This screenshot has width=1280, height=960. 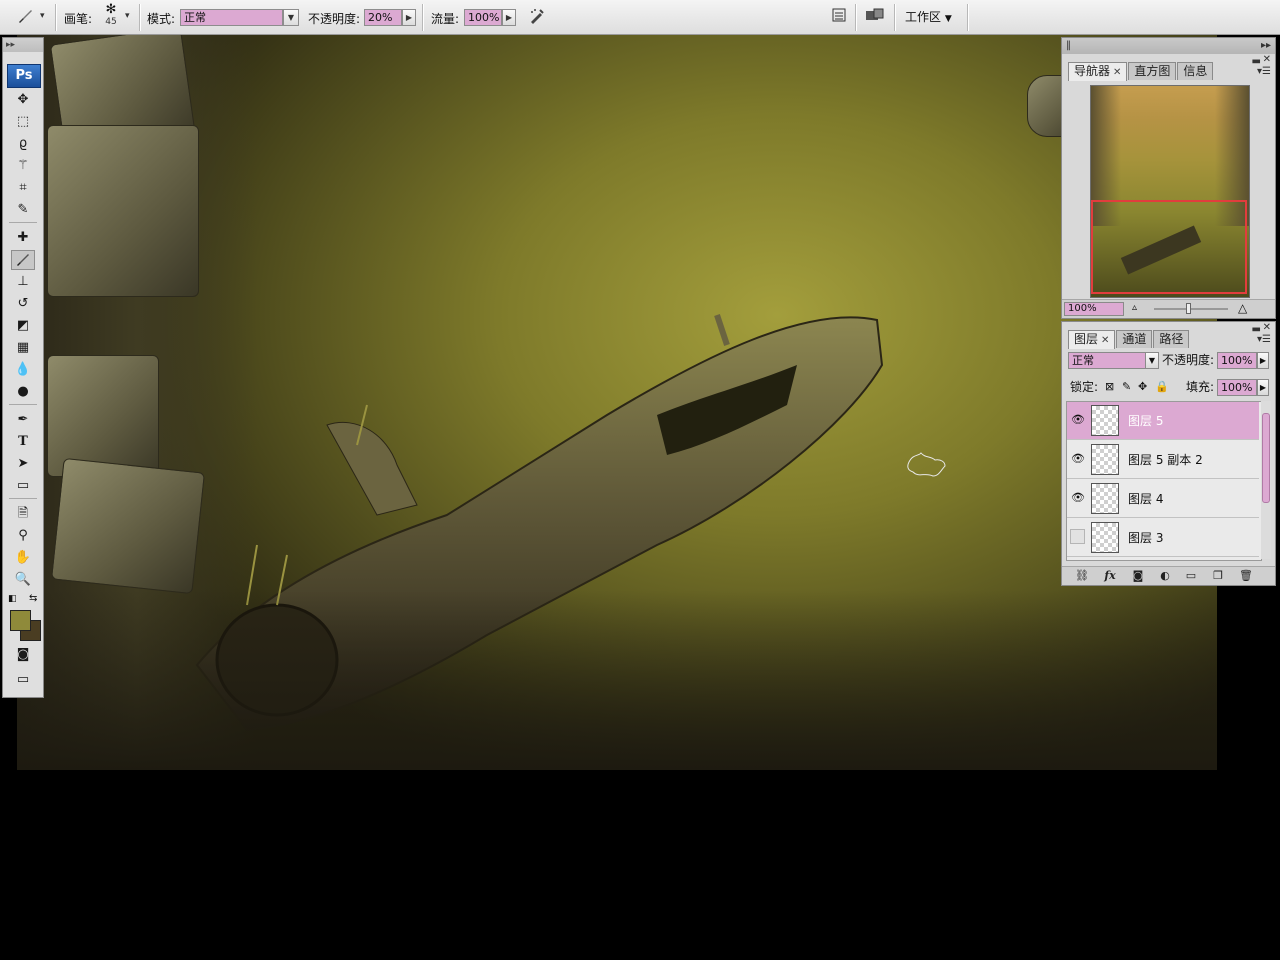 I want to click on workspace-menu: 工作区 ▼, so click(x=928, y=16).